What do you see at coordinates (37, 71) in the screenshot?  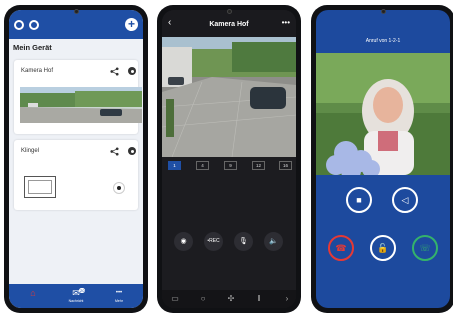 I see `device-card-title: Kamera Hof` at bounding box center [37, 71].